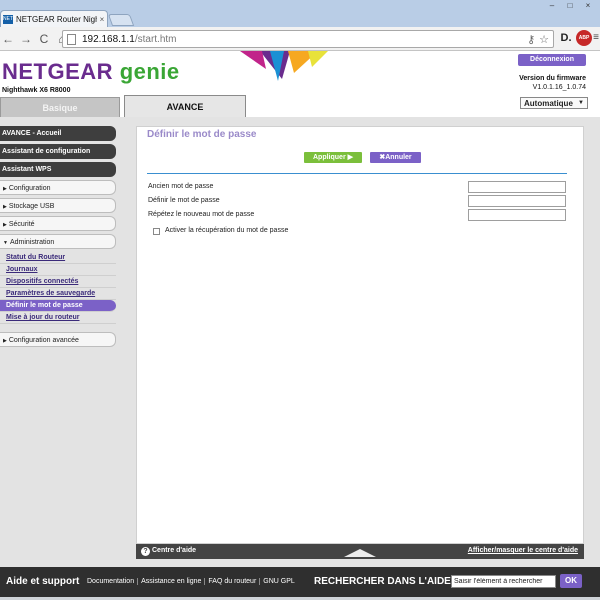  I want to click on url-text: 192.168.1.1/start.htm, so click(129, 39).